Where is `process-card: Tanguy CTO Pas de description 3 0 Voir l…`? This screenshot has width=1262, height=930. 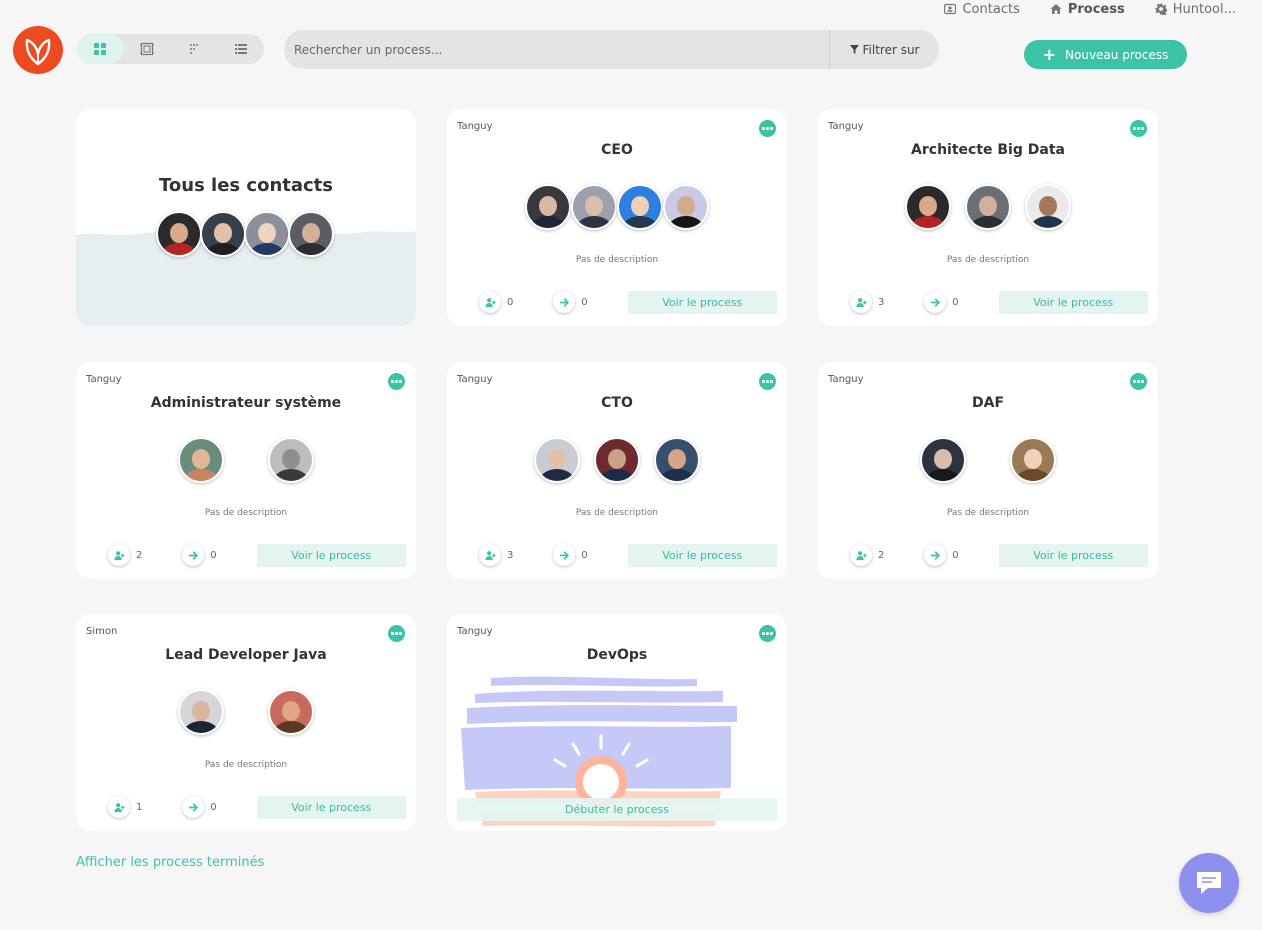
process-card: Tanguy CTO Pas de description 3 0 Voir l… is located at coordinates (617, 470).